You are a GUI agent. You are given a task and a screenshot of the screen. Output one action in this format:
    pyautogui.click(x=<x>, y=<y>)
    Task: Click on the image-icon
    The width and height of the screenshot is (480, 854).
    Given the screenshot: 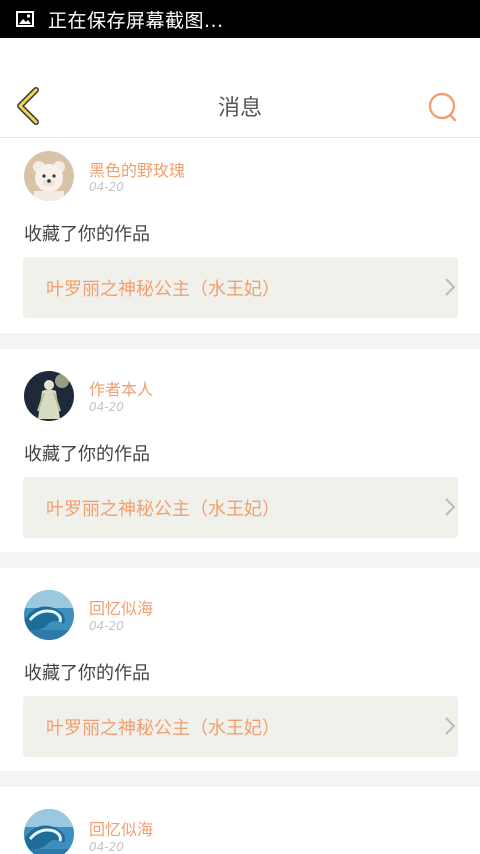 What is the action you would take?
    pyautogui.click(x=25, y=19)
    